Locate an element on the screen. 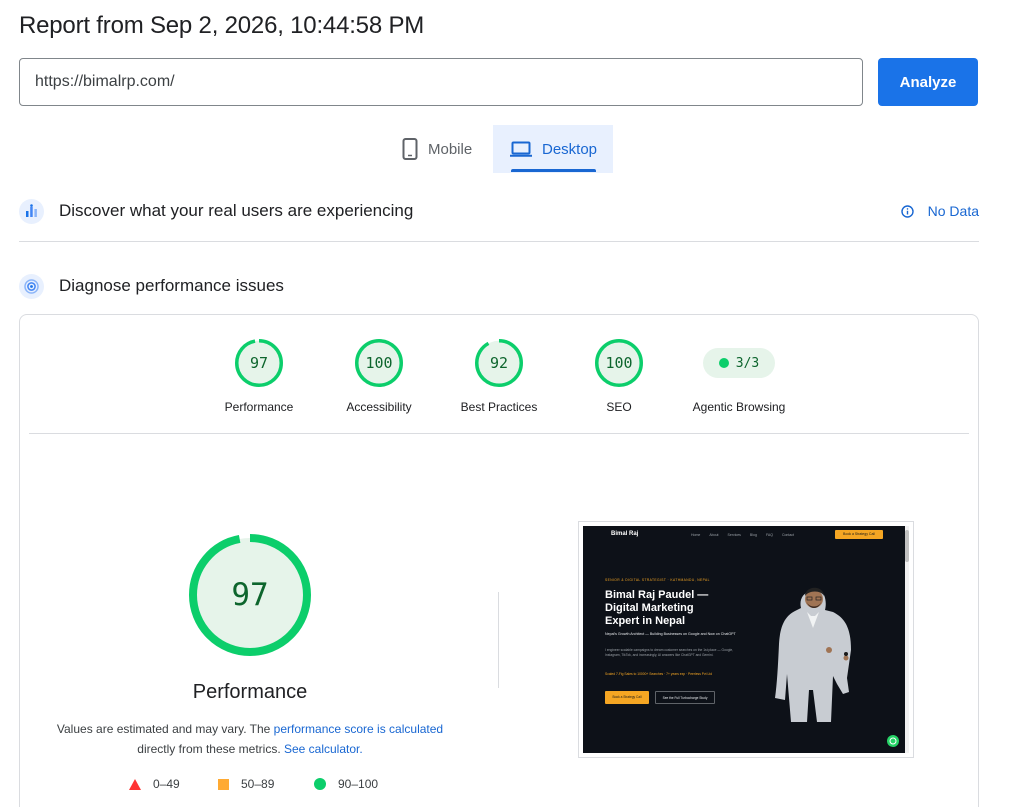  no-data-status: No Data is located at coordinates (939, 211).